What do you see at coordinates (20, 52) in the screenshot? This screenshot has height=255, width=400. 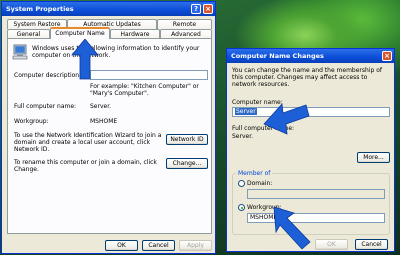 I see `computer-icon` at bounding box center [20, 52].